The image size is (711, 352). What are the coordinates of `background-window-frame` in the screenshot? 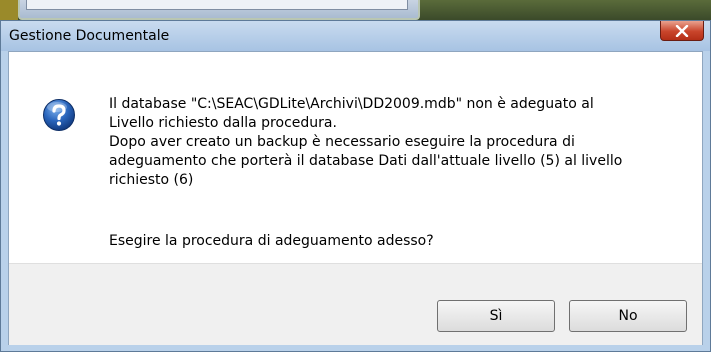 It's located at (219, 10).